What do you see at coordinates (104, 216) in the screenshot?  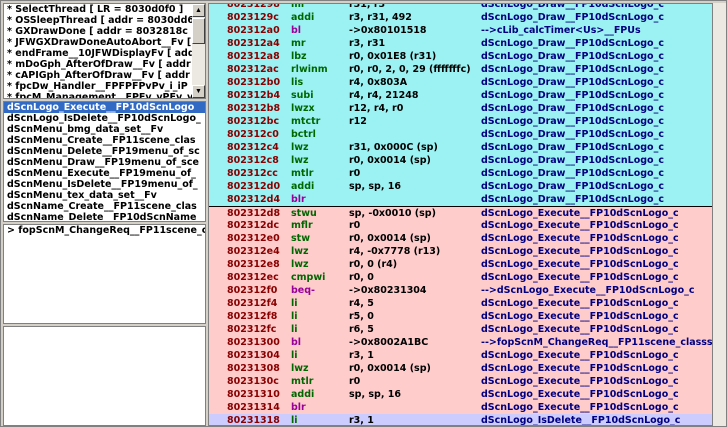 I see `symbol-item: dScnName_Delete__FP10dScnName` at bounding box center [104, 216].